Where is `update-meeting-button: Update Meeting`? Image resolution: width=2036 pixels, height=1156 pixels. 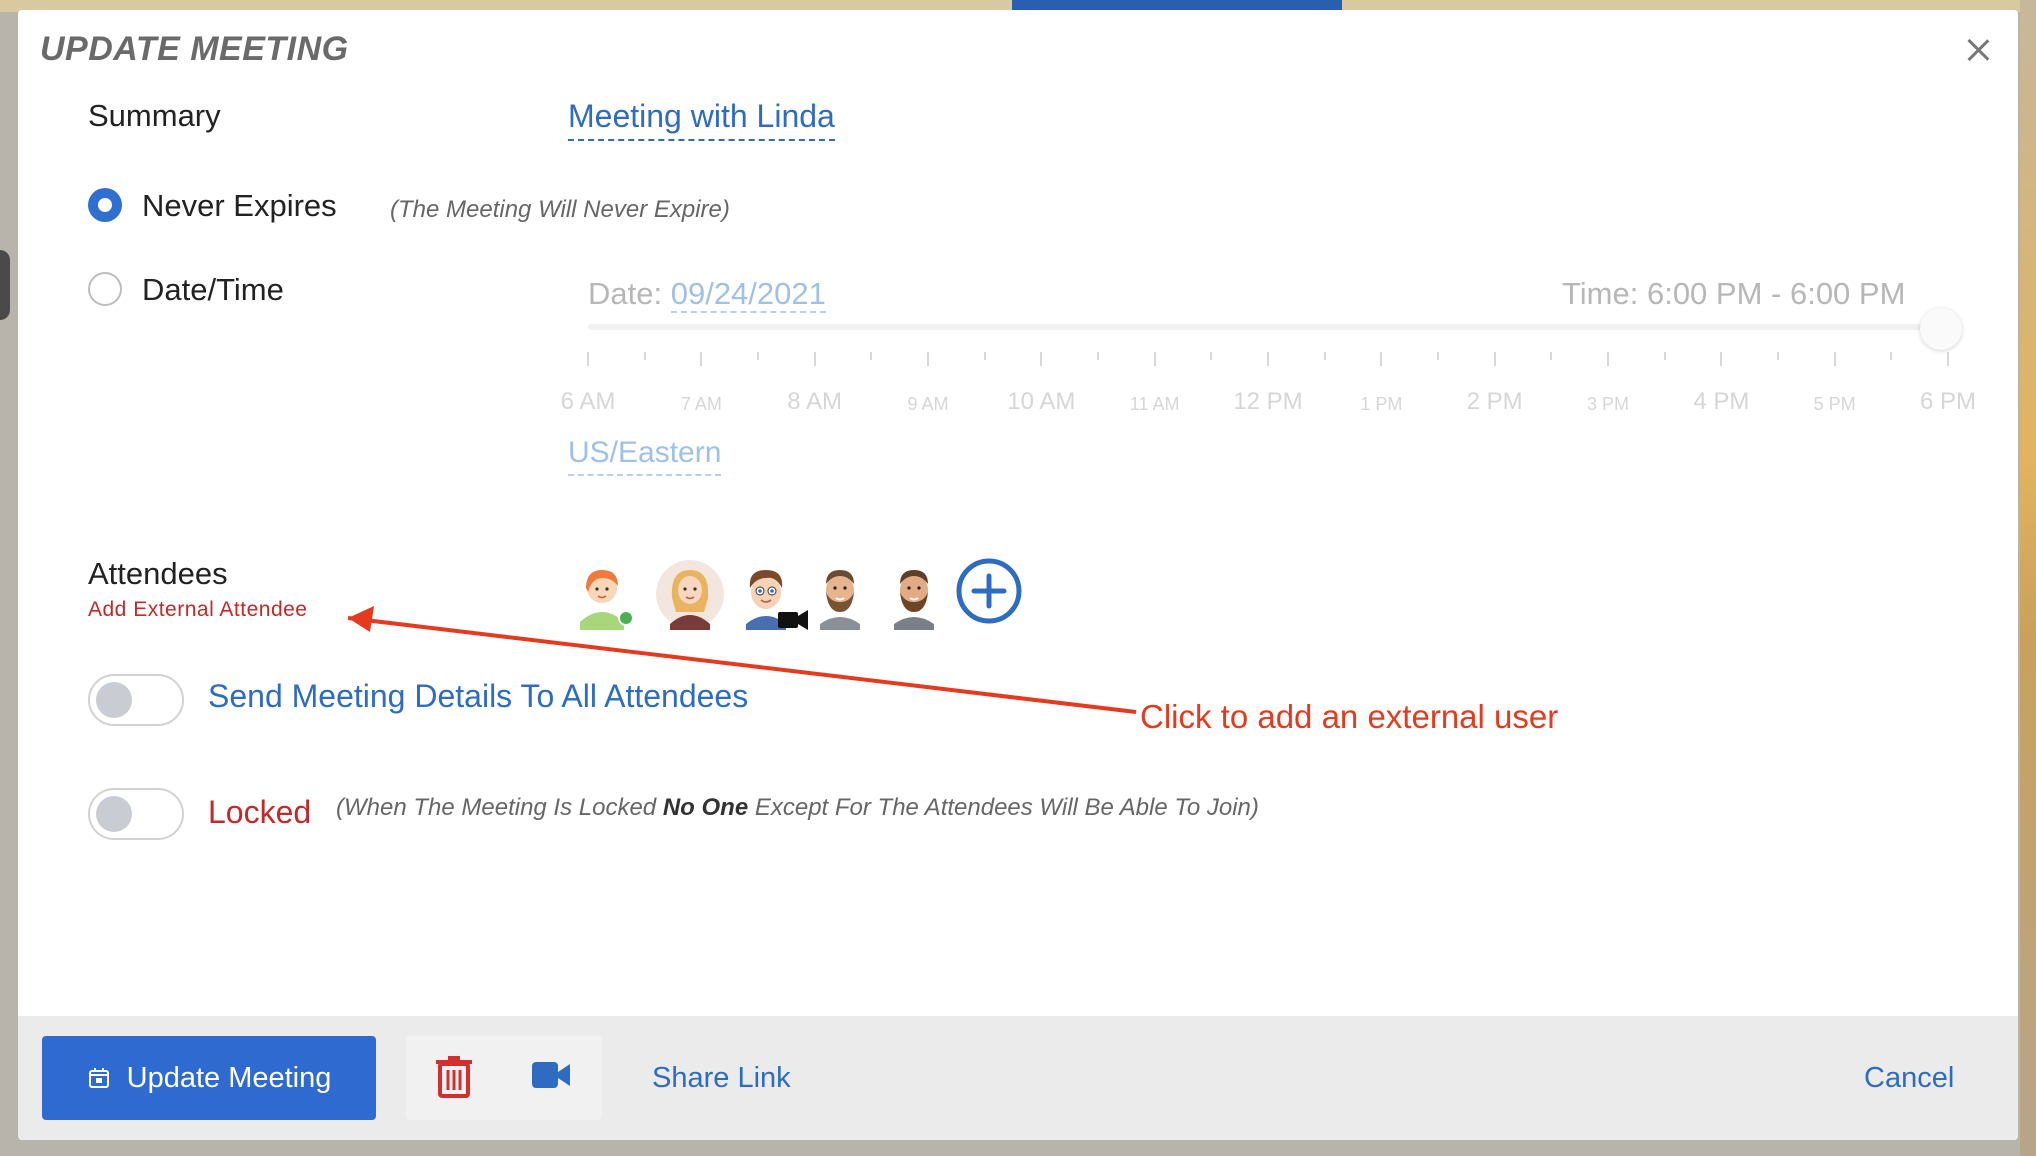 update-meeting-button: Update Meeting is located at coordinates (209, 1078).